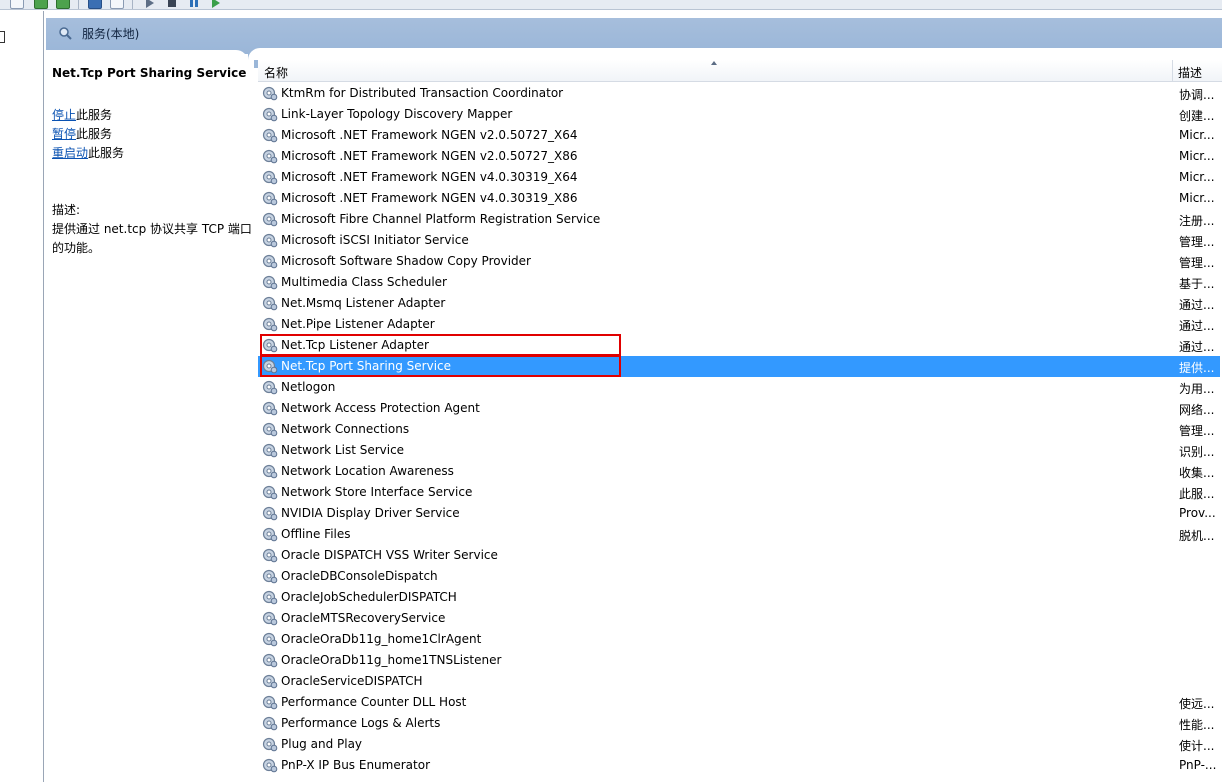 The image size is (1222, 782). Describe the element at coordinates (739, 681) in the screenshot. I see `service-row: OracleServiceDISPATCH` at that location.